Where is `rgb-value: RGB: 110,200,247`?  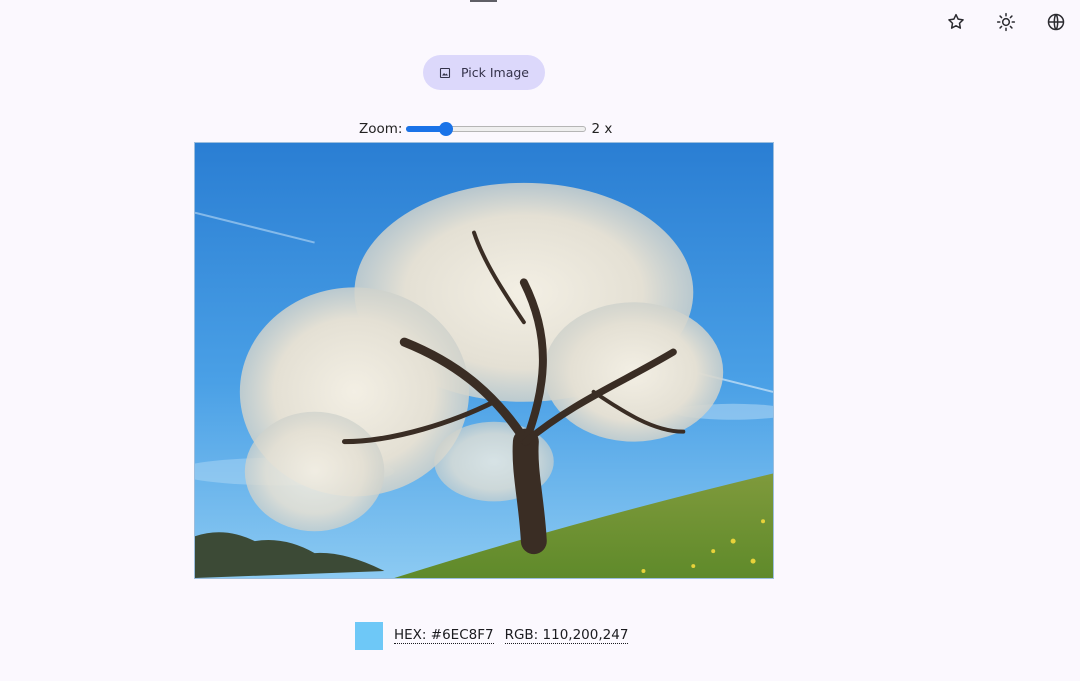
rgb-value: RGB: 110,200,247 is located at coordinates (566, 636).